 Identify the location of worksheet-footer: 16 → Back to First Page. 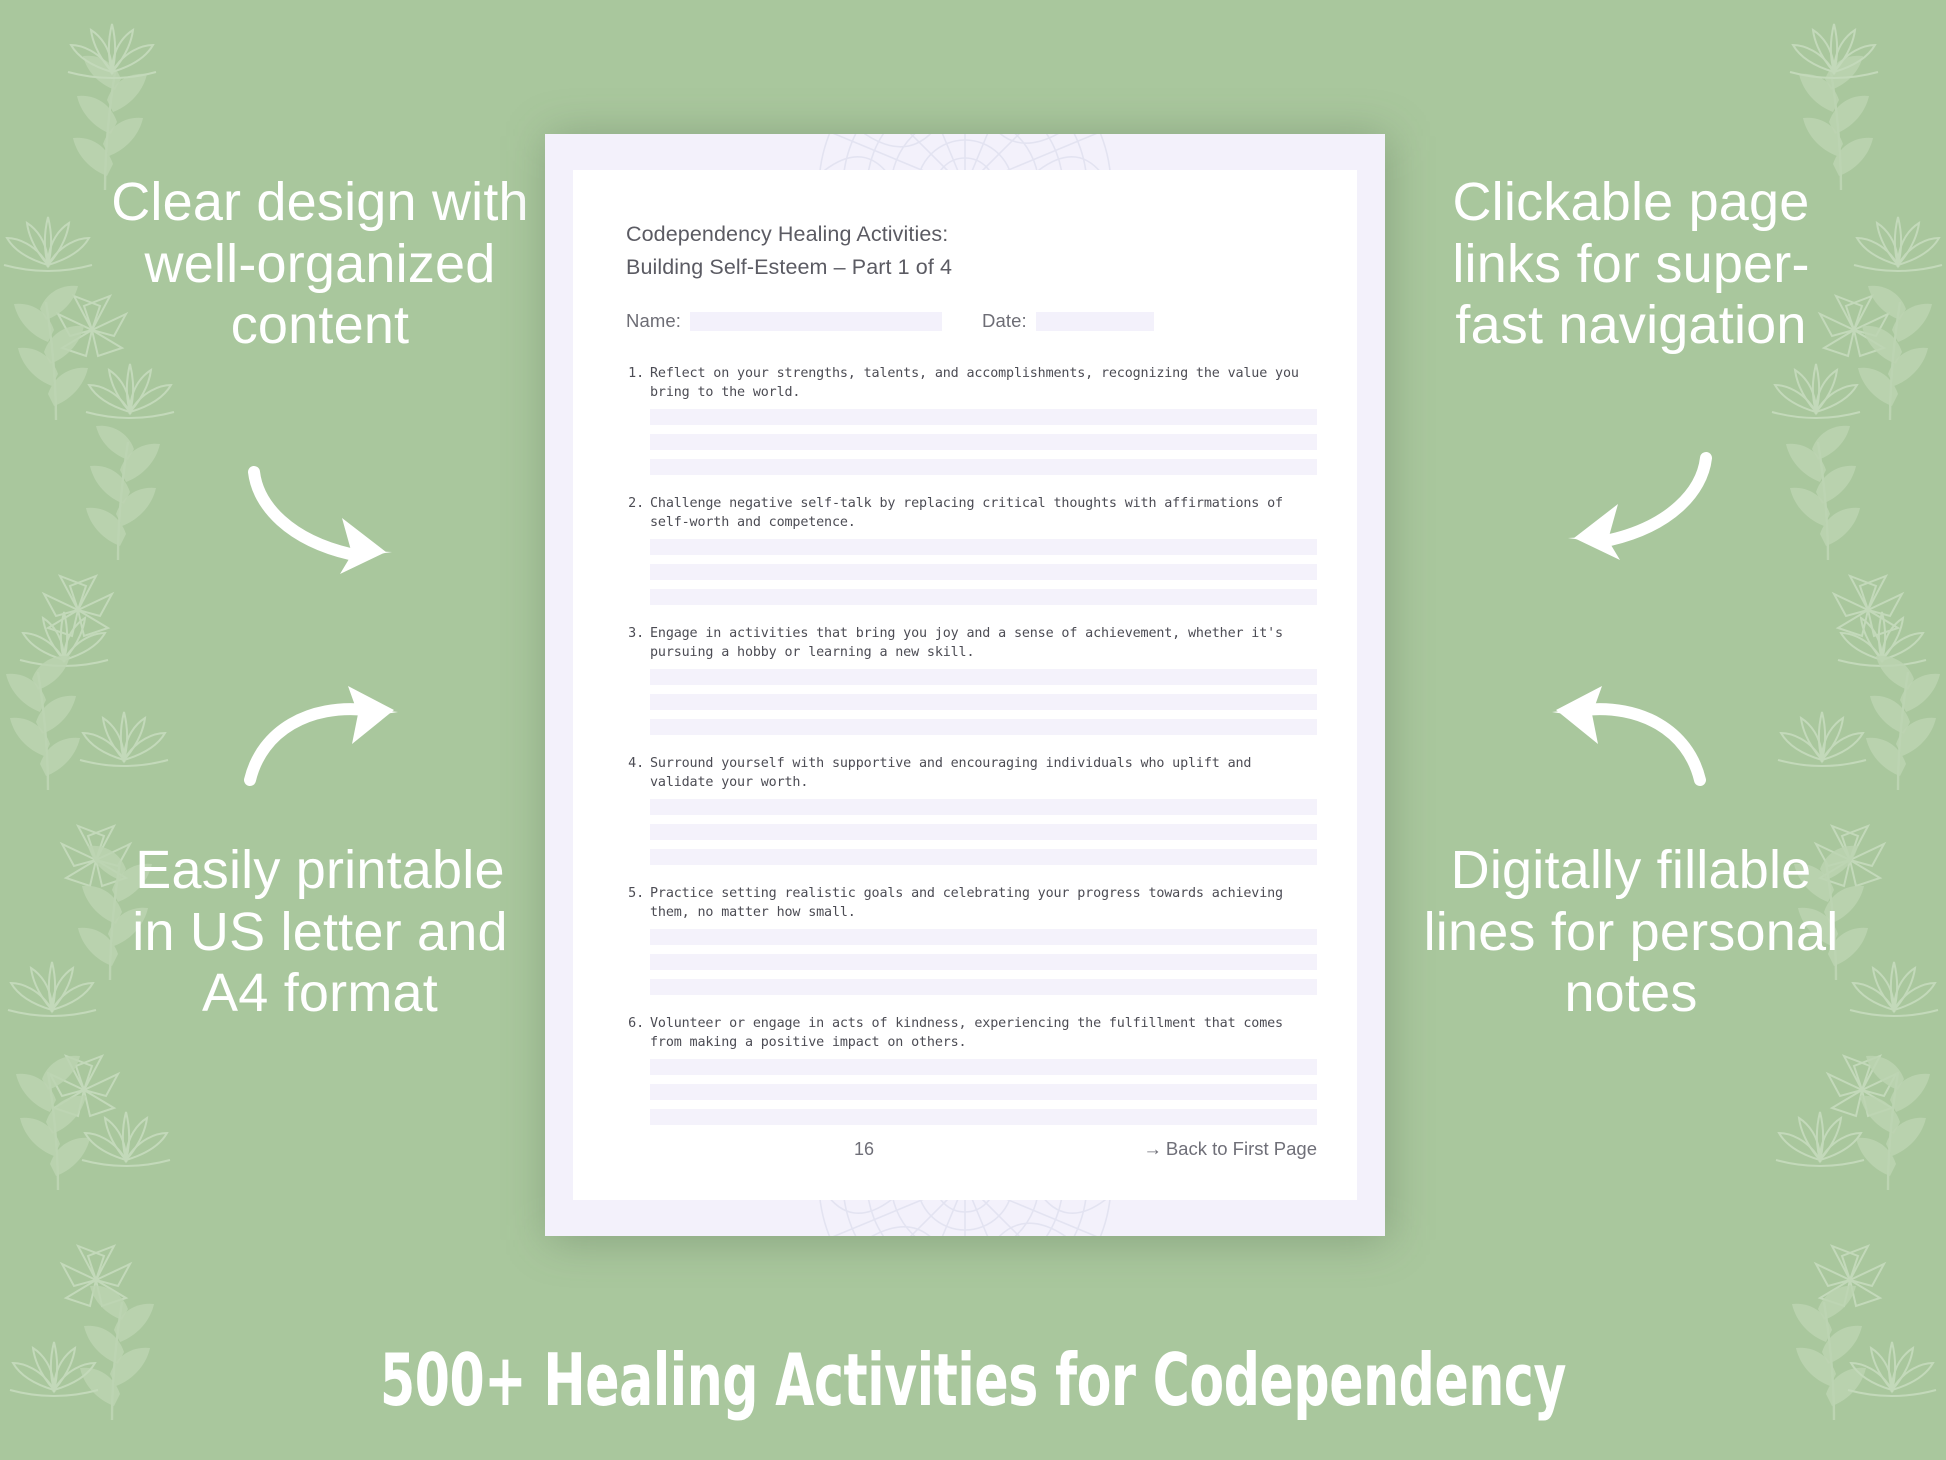
(971, 1149).